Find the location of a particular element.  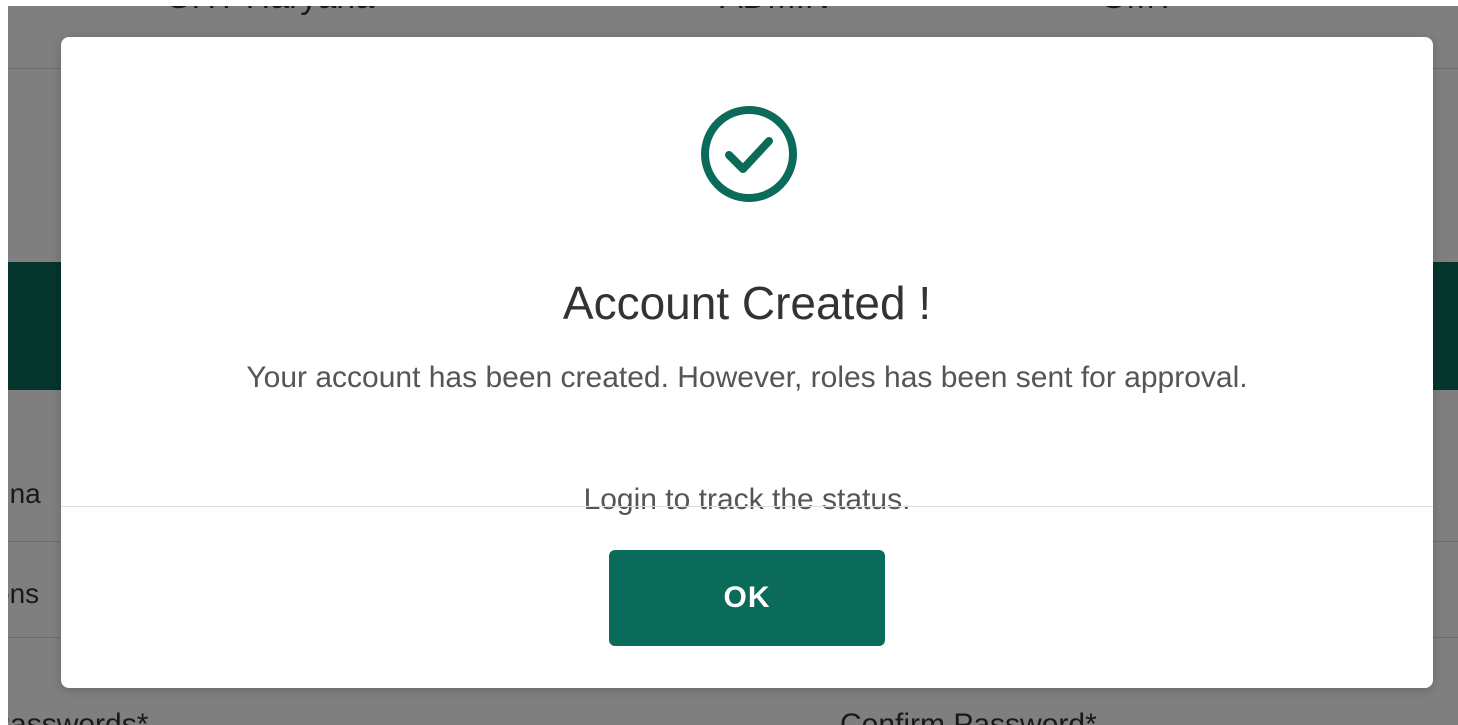

ok-button: OK is located at coordinates (747, 598).